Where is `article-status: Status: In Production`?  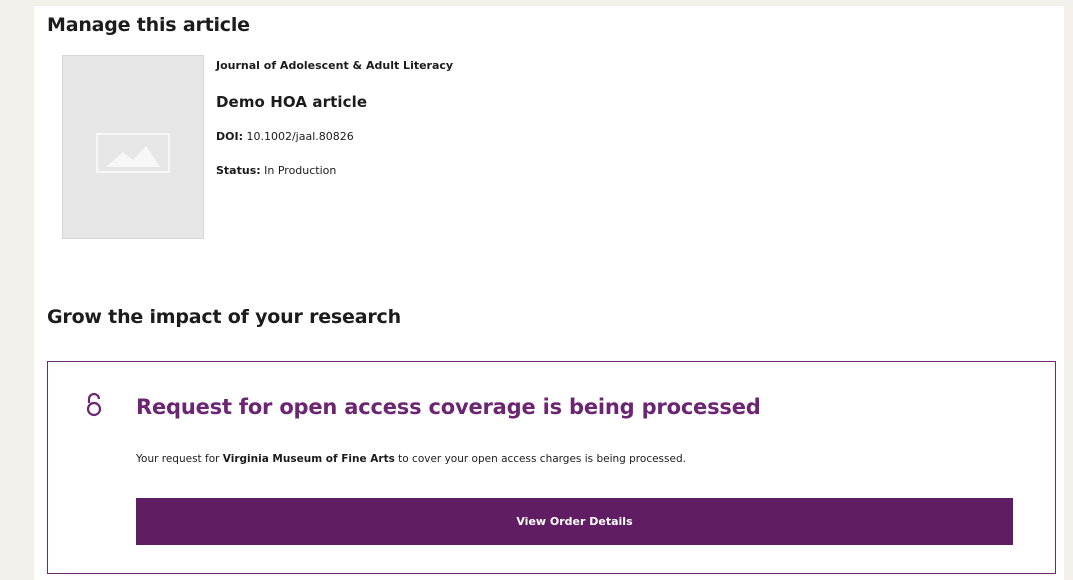
article-status: Status: In Production is located at coordinates (276, 170).